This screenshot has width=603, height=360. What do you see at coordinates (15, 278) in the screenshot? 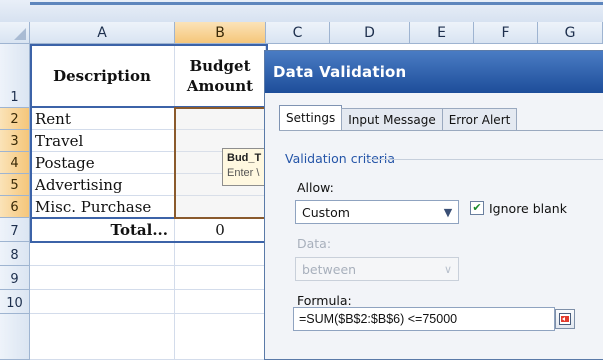
I see `row-header-9: 9` at bounding box center [15, 278].